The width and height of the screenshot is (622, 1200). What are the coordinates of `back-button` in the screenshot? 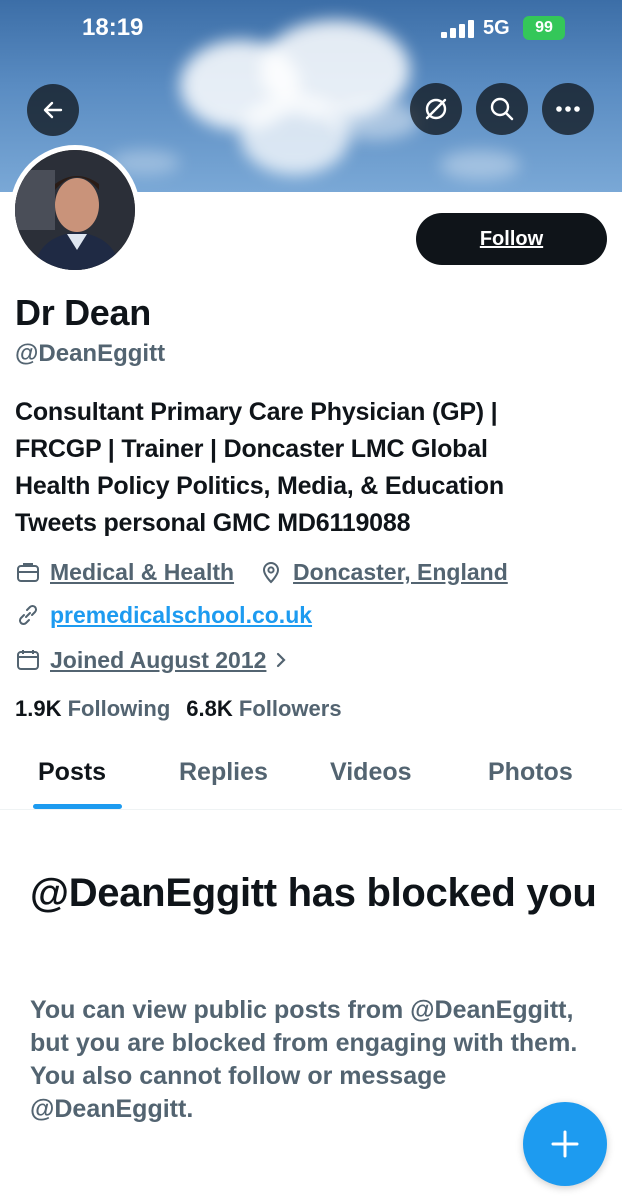 It's located at (53, 110).